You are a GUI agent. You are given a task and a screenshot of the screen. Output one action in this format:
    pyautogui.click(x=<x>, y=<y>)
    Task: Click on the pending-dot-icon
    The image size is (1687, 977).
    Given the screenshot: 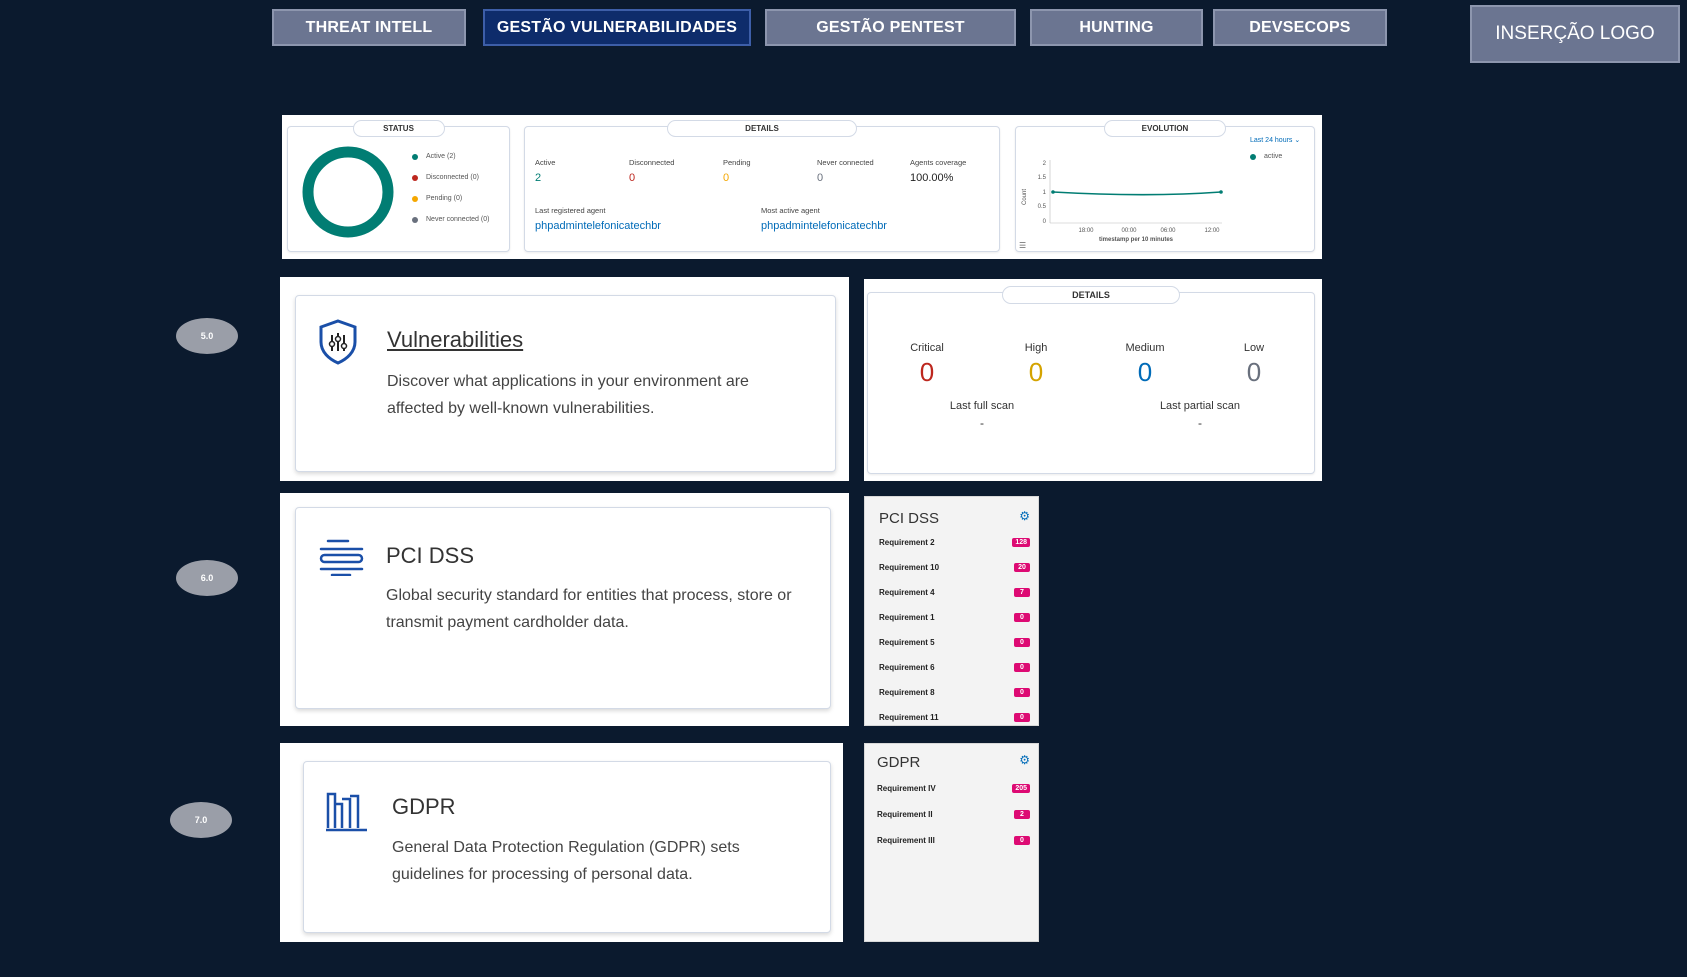 What is the action you would take?
    pyautogui.click(x=415, y=198)
    